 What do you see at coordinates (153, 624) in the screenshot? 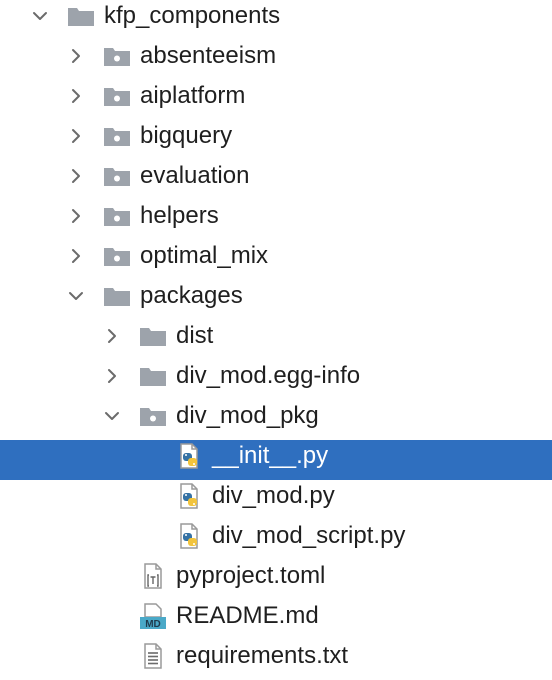
I see `svg-text: MD` at bounding box center [153, 624].